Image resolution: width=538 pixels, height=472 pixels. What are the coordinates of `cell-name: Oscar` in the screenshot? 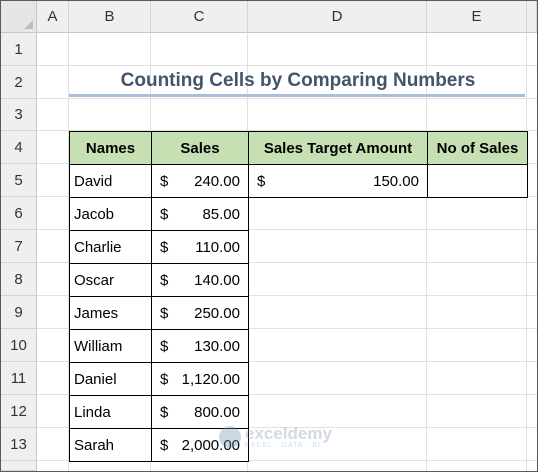 It's located at (110, 280).